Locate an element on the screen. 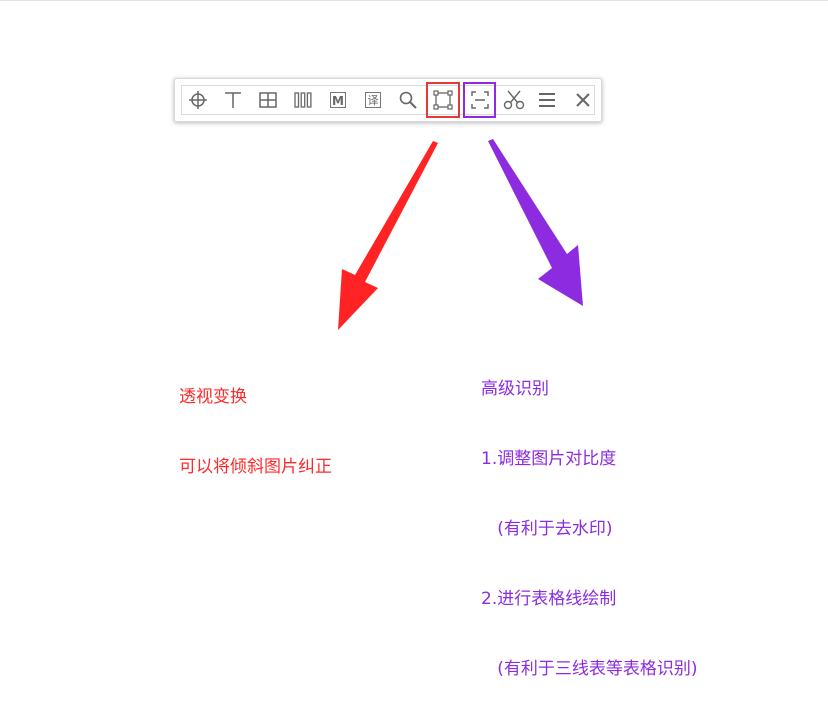 This screenshot has width=828, height=706. note-title: 透视变换 is located at coordinates (213, 397).